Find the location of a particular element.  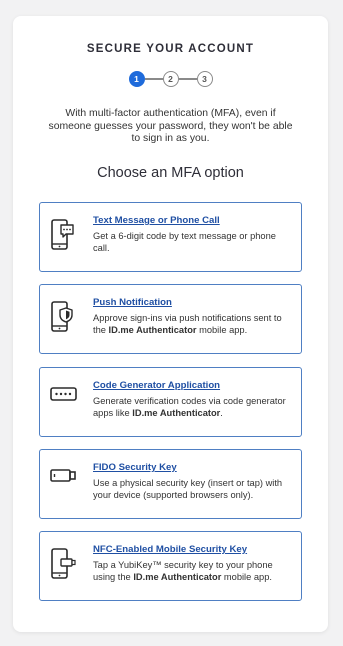

step-1: 1 is located at coordinates (136, 79).